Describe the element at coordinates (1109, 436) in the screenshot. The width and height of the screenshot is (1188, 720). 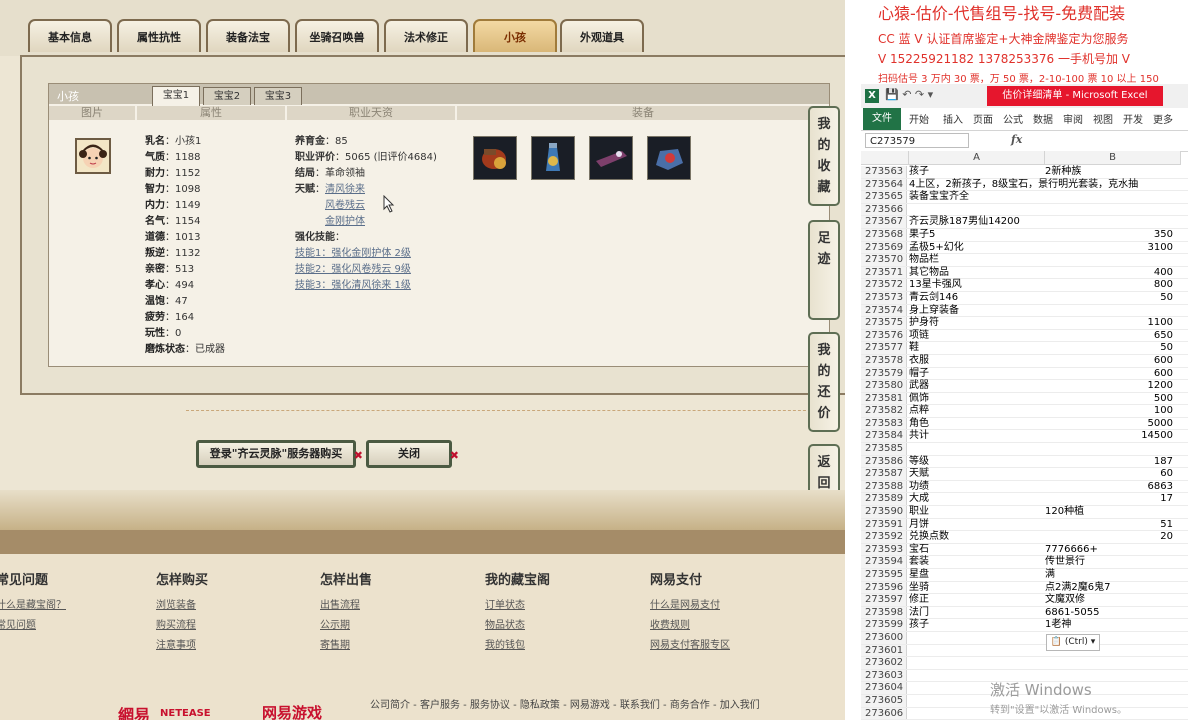
I see `cell-b: 14500` at that location.